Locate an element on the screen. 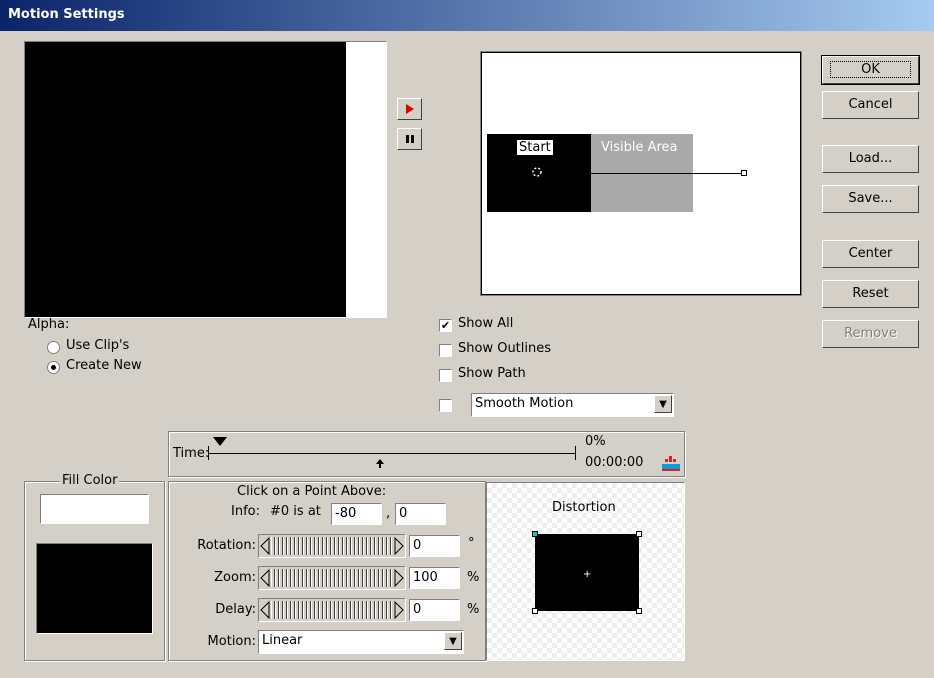 This screenshot has height=678, width=934. distortion-panel: Distortion + is located at coordinates (585, 571).